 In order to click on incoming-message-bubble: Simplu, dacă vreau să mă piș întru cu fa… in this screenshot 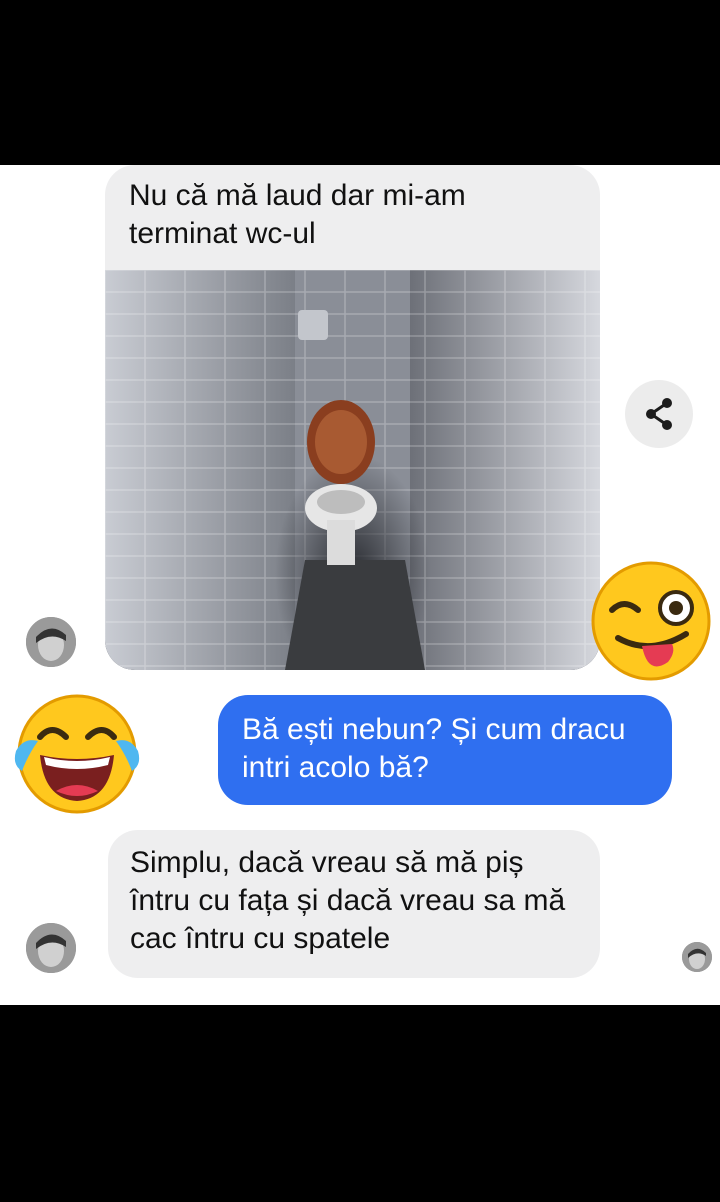, I will do `click(354, 904)`.